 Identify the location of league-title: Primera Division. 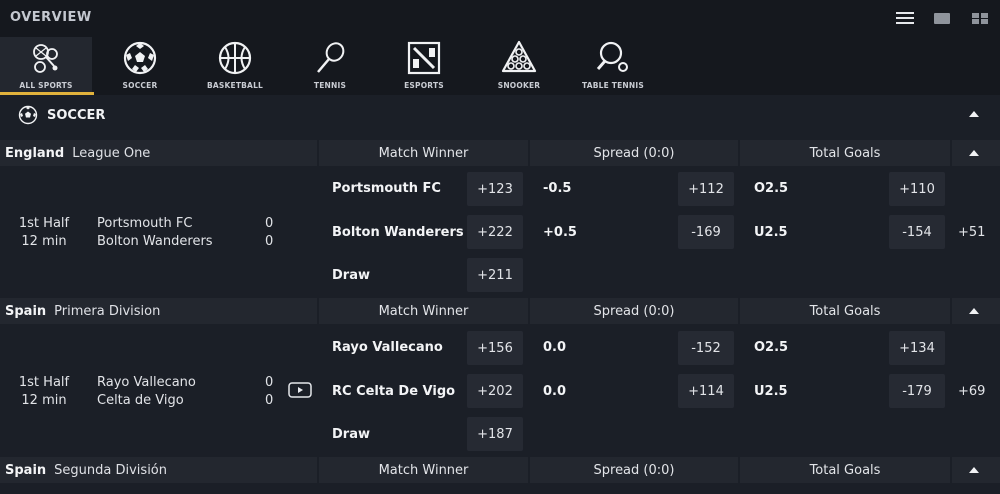
(107, 311).